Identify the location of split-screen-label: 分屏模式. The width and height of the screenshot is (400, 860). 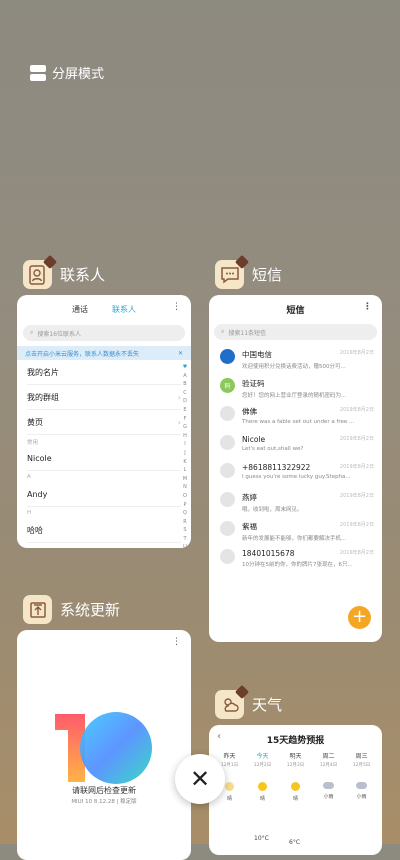
(78, 74).